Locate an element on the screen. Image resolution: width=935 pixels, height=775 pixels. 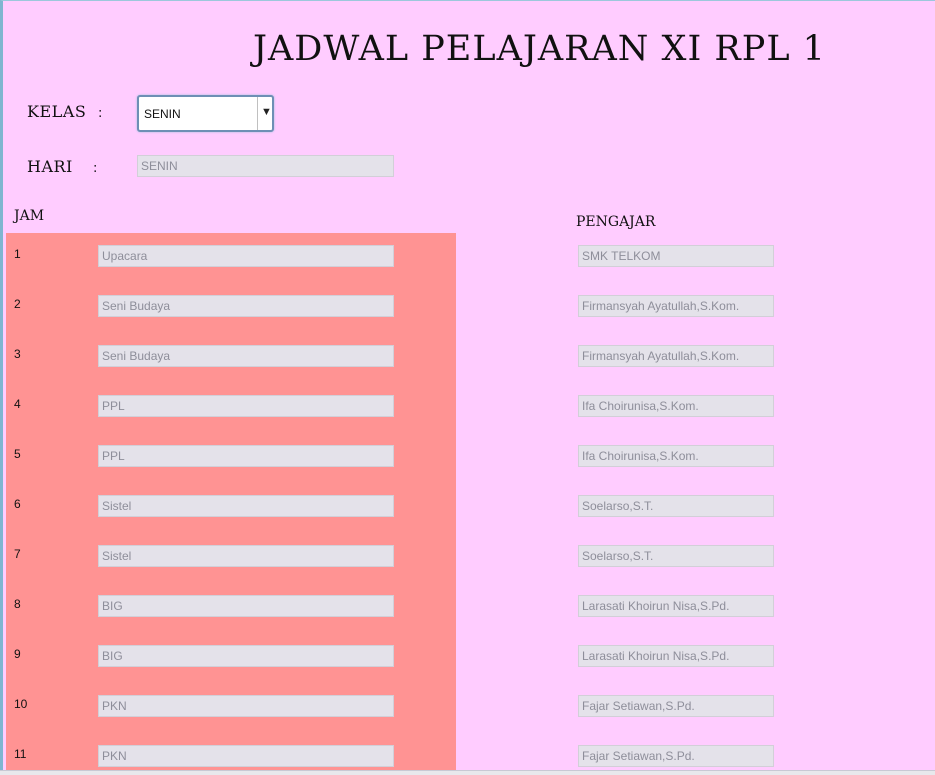
jam-header: JAM is located at coordinates (29, 216).